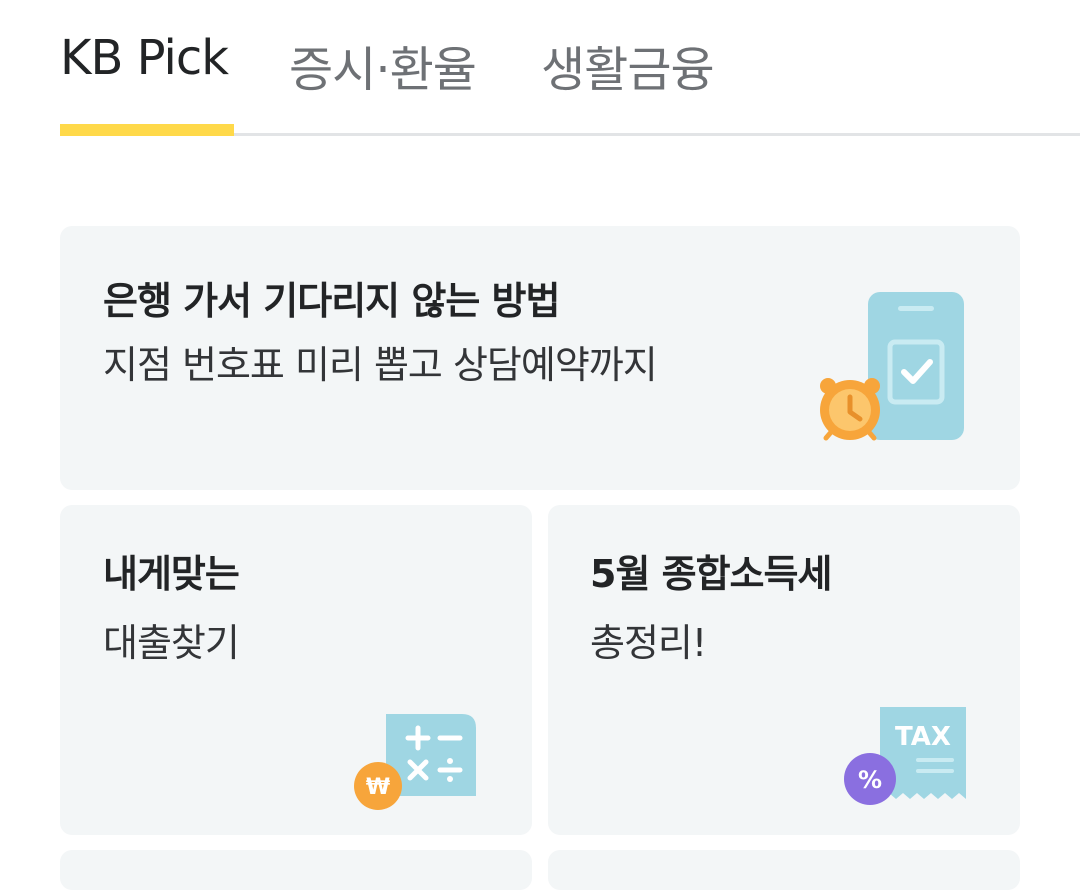  What do you see at coordinates (383, 65) in the screenshot?
I see `tab-stock-exchange: 증시·환율` at bounding box center [383, 65].